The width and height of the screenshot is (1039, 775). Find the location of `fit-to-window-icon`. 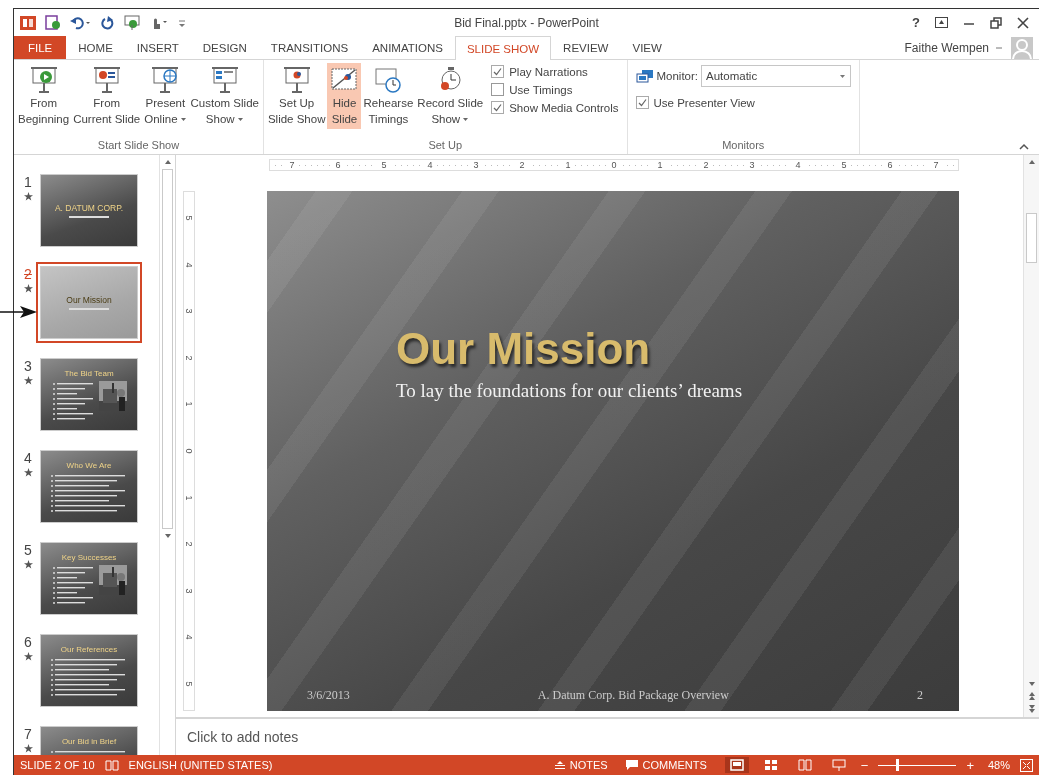

fit-to-window-icon is located at coordinates (1026, 765).